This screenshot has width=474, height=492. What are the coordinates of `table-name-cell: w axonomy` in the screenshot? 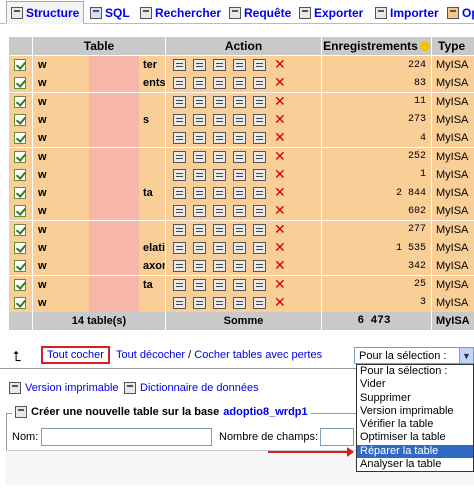 It's located at (99, 266).